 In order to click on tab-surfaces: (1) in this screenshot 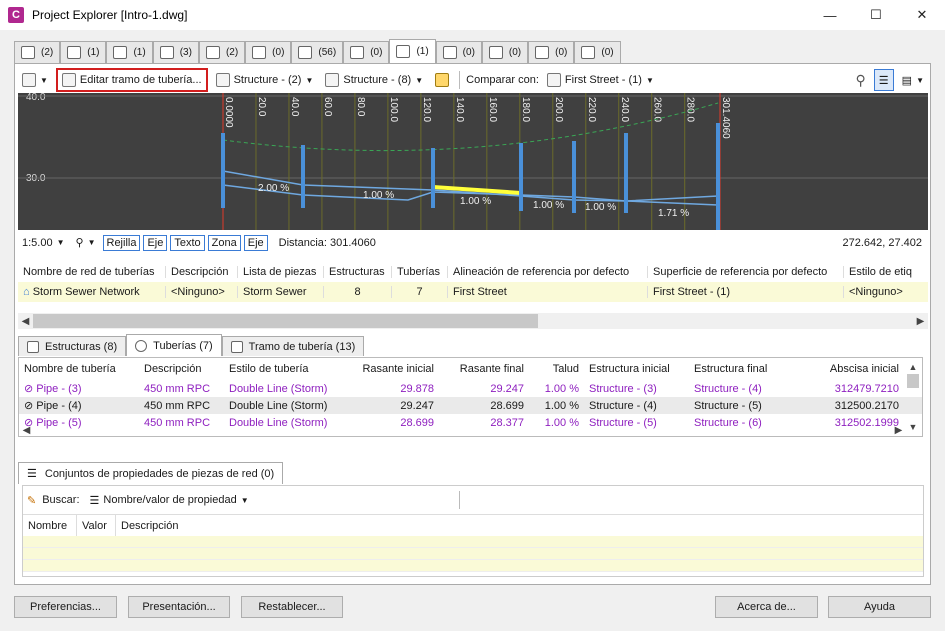, I will do `click(129, 52)`.